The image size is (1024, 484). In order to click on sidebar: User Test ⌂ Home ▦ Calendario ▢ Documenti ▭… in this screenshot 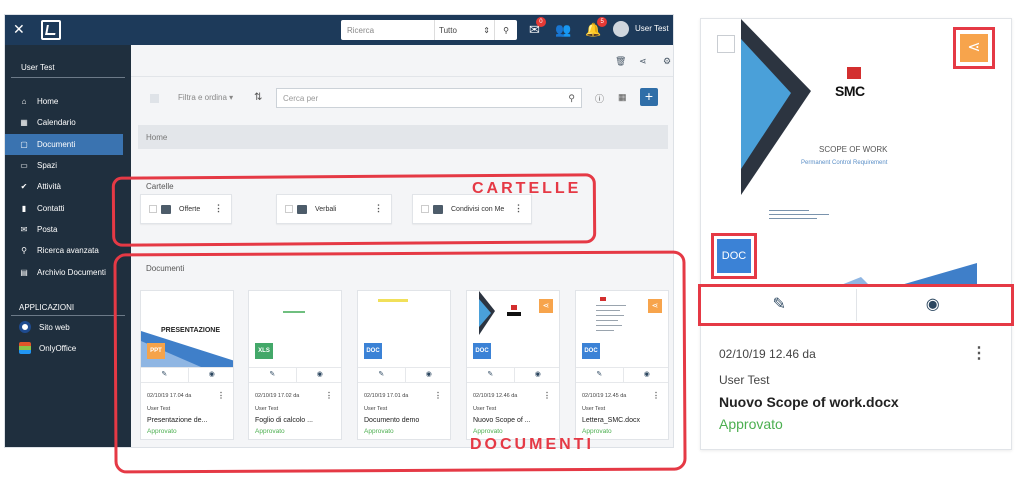, I will do `click(68, 246)`.